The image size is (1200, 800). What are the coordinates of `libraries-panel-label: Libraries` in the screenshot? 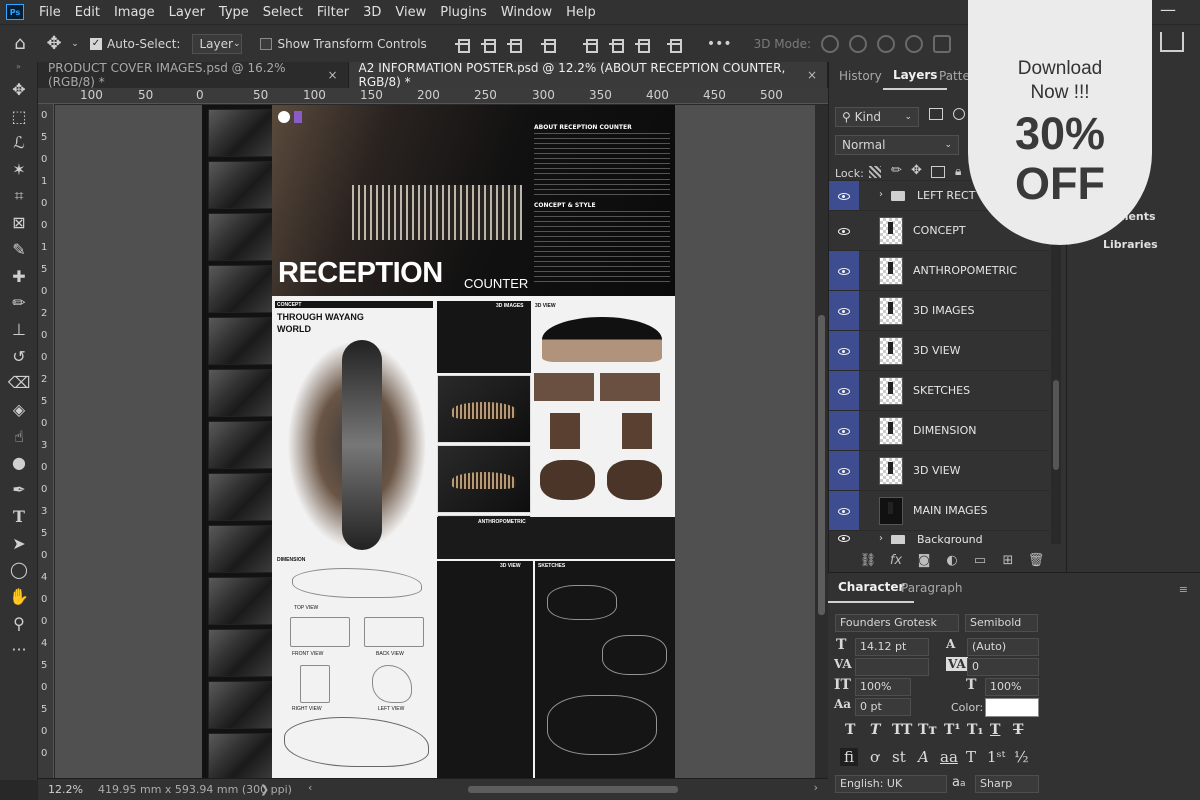 It's located at (1130, 244).